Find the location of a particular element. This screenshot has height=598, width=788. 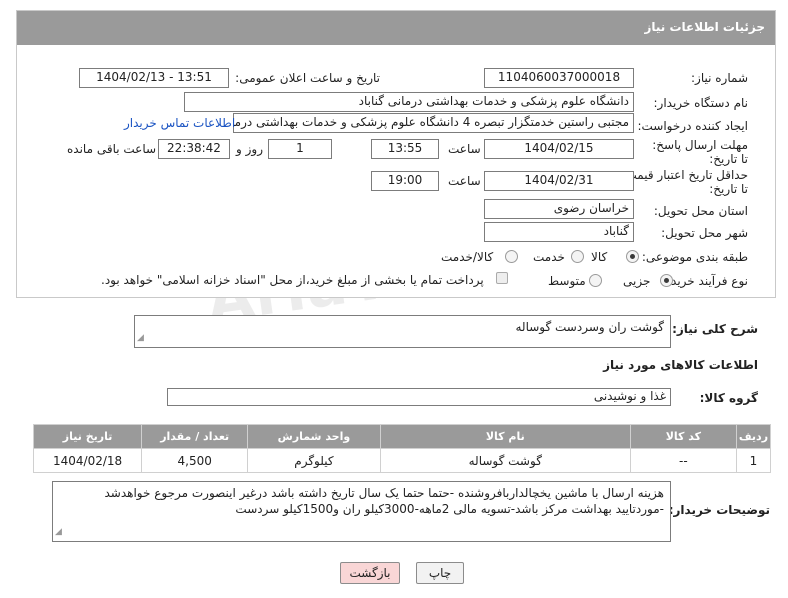

city-field: گناباد is located at coordinates (559, 232).